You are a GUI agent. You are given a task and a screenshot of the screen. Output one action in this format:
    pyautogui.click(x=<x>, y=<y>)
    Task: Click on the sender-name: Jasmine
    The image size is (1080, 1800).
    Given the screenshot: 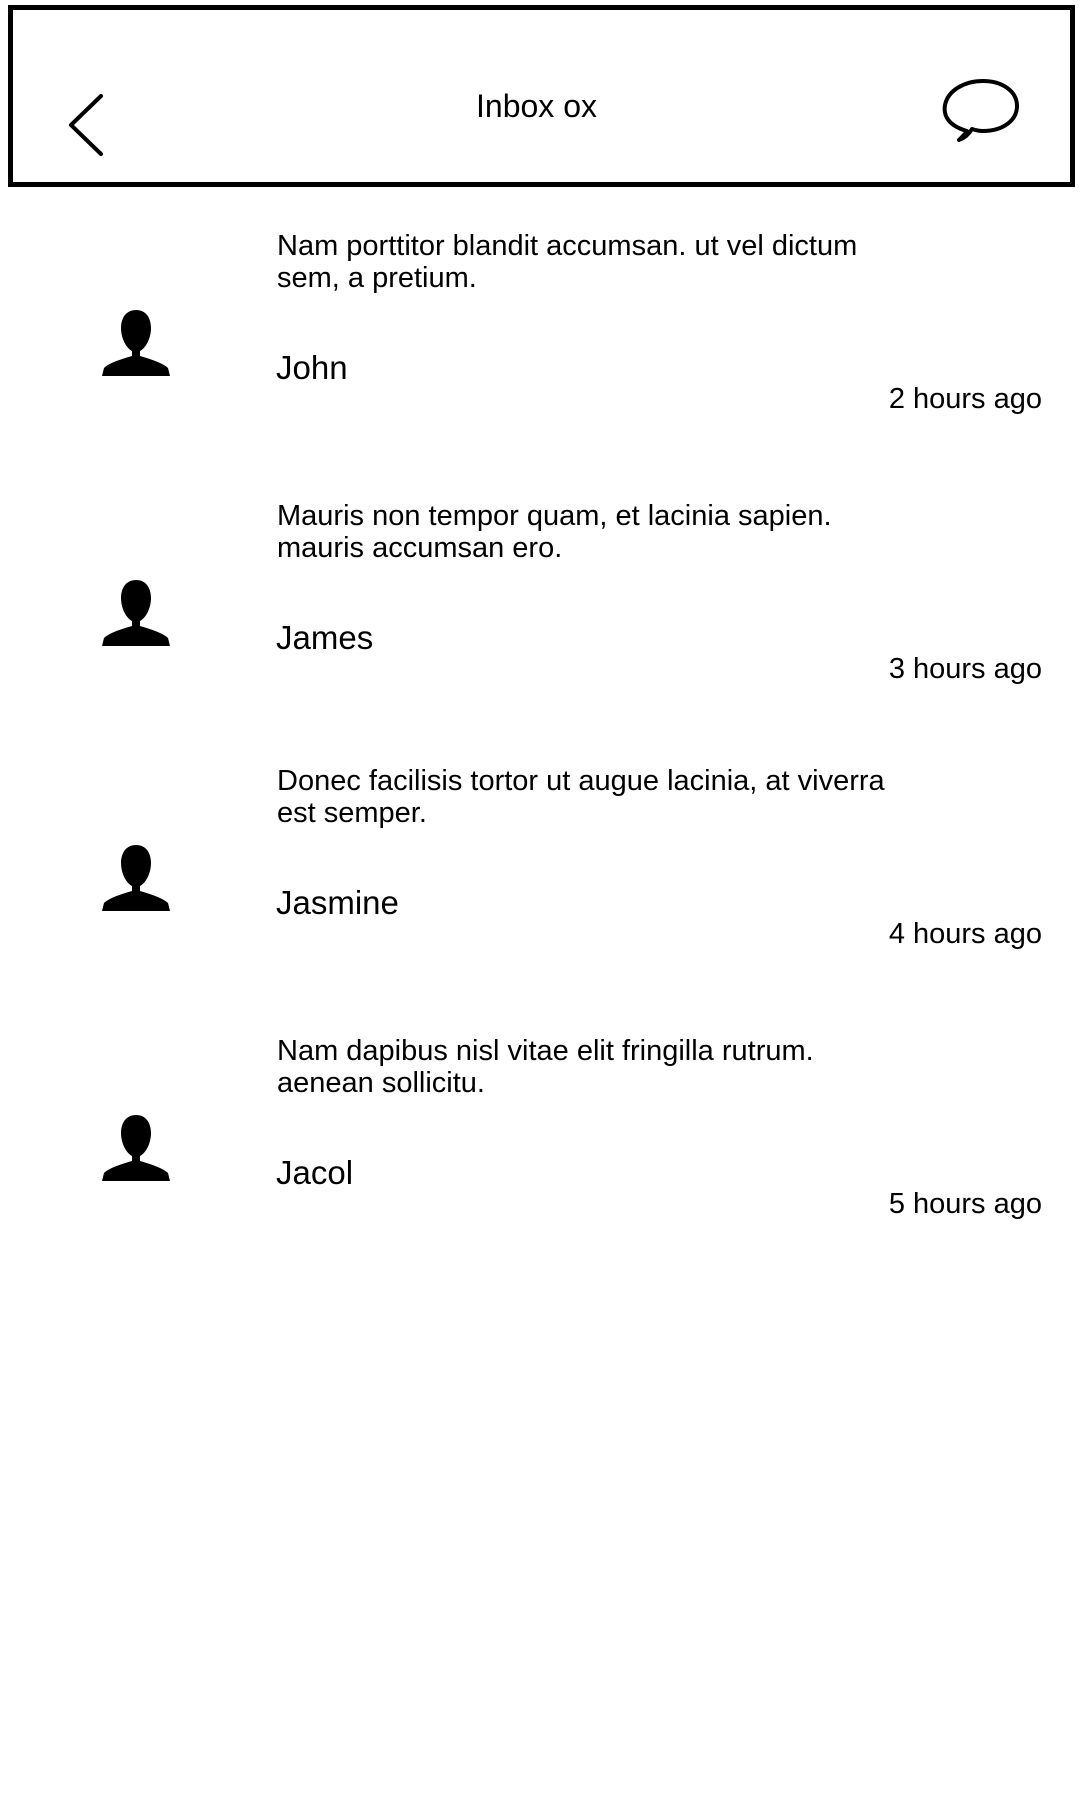 What is the action you would take?
    pyautogui.click(x=337, y=902)
    